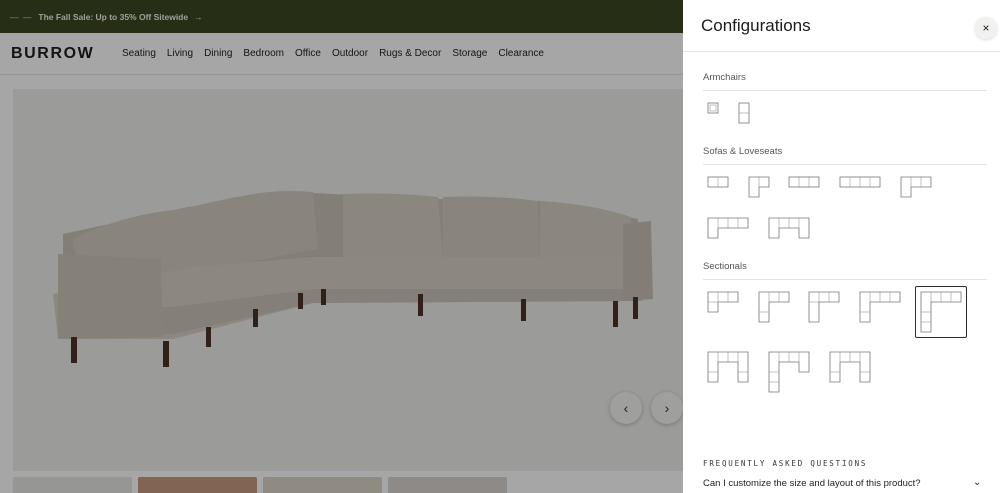 This screenshot has width=1000, height=493. I want to click on close-button: ×, so click(986, 28).